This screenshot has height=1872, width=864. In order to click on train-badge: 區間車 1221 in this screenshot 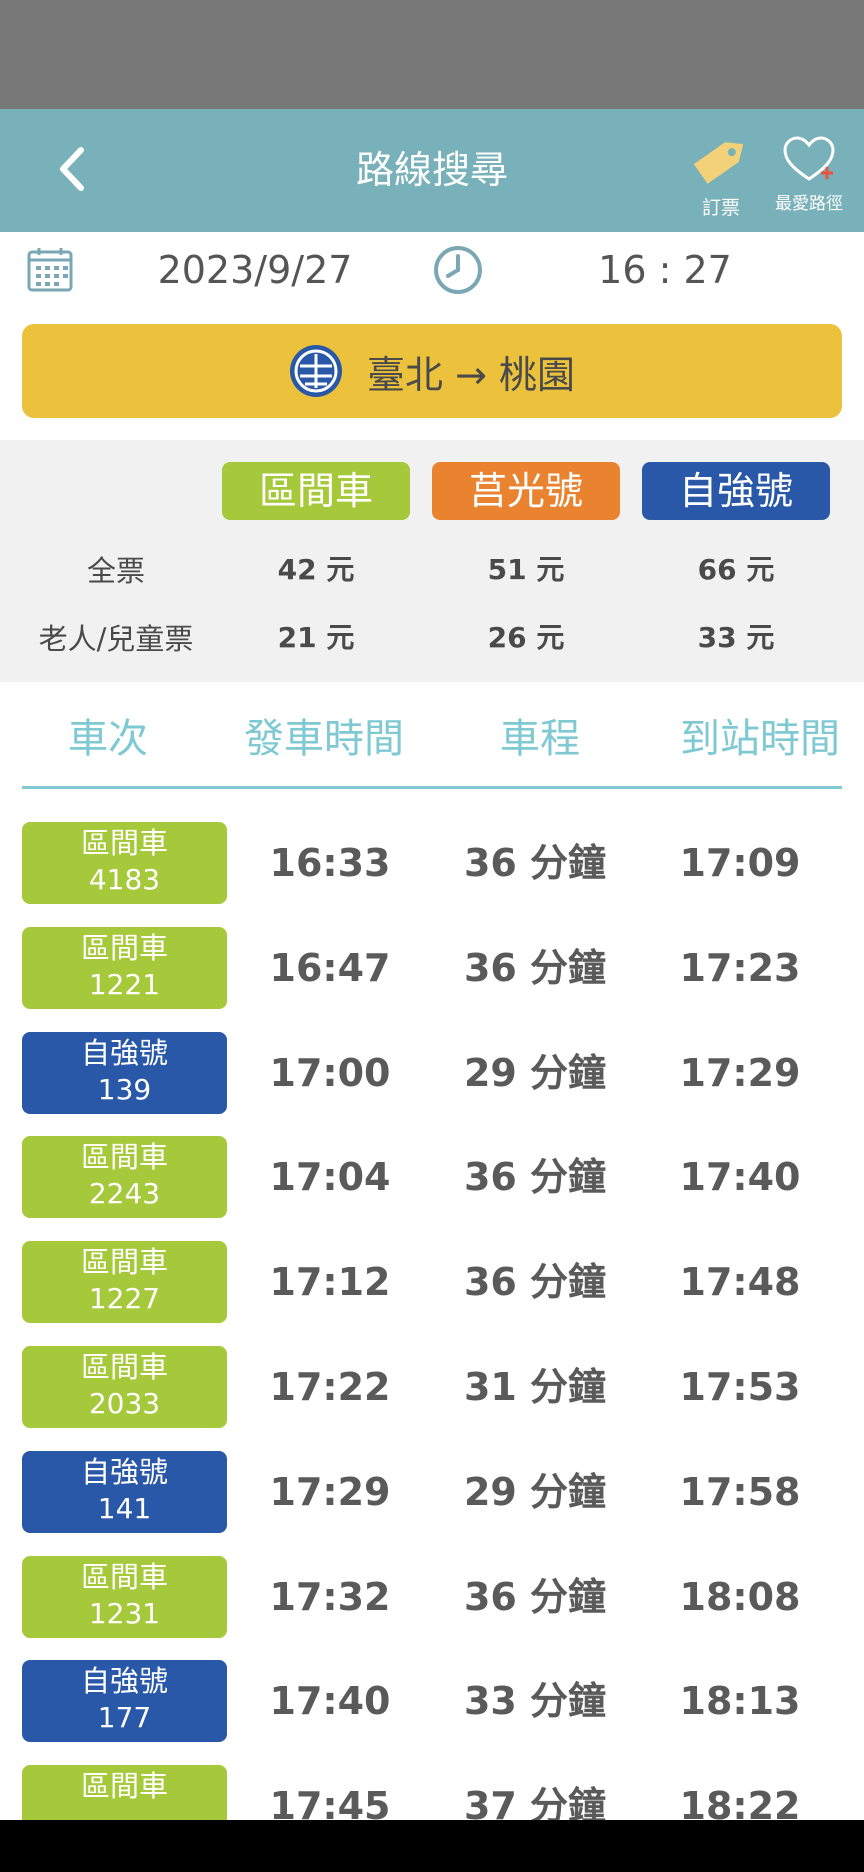, I will do `click(124, 968)`.